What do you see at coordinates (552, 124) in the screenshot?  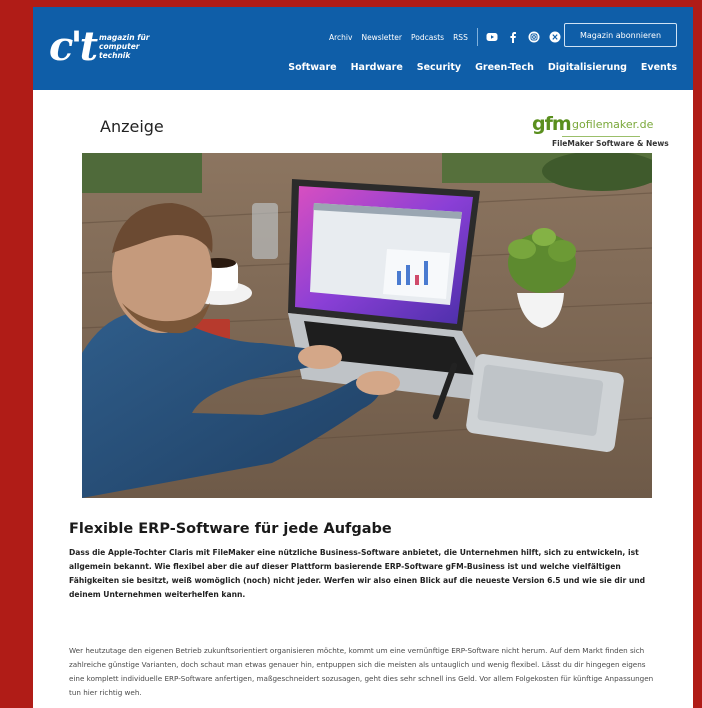 I see `sponsor-brand: gfm` at bounding box center [552, 124].